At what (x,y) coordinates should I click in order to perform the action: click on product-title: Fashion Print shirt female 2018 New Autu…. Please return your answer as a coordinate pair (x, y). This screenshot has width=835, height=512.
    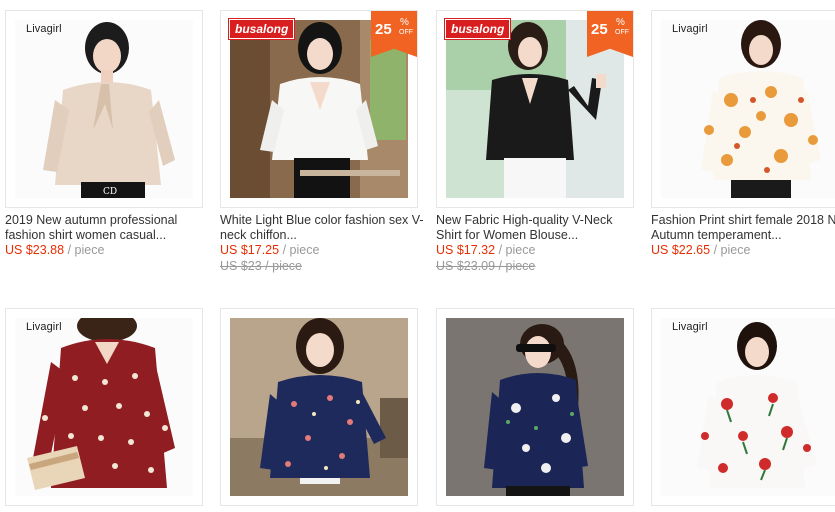
    Looking at the image, I should click on (743, 227).